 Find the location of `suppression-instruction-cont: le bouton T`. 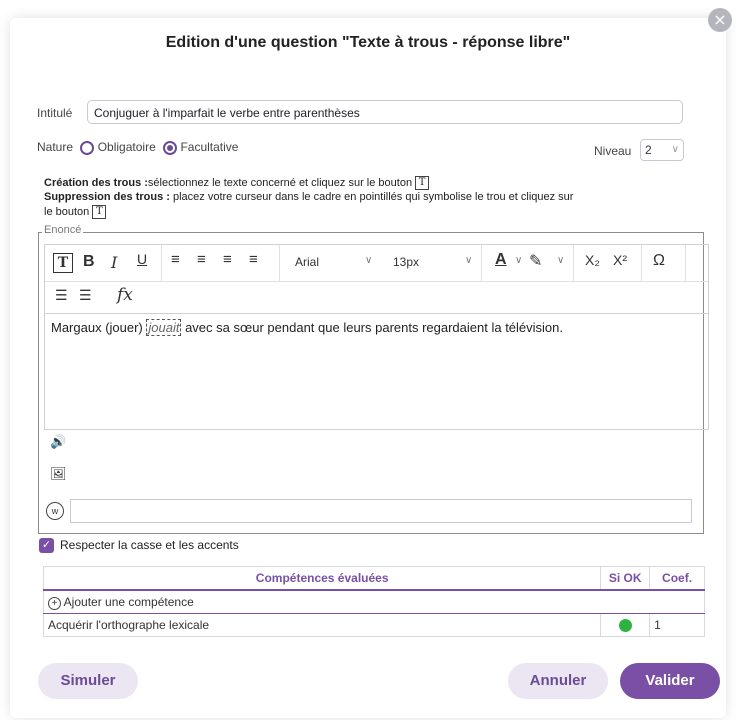

suppression-instruction-cont: le bouton T is located at coordinates (75, 212).